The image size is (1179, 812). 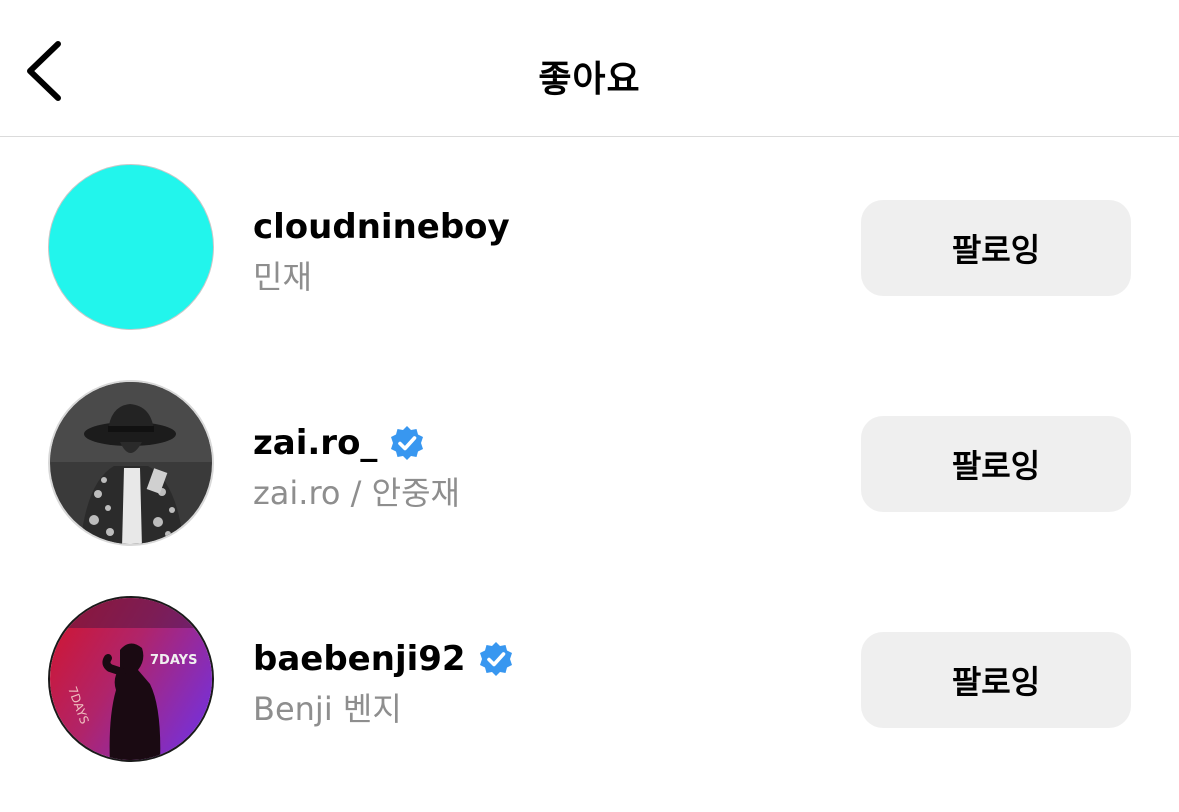 I want to click on full-name: 민재, so click(x=282, y=277).